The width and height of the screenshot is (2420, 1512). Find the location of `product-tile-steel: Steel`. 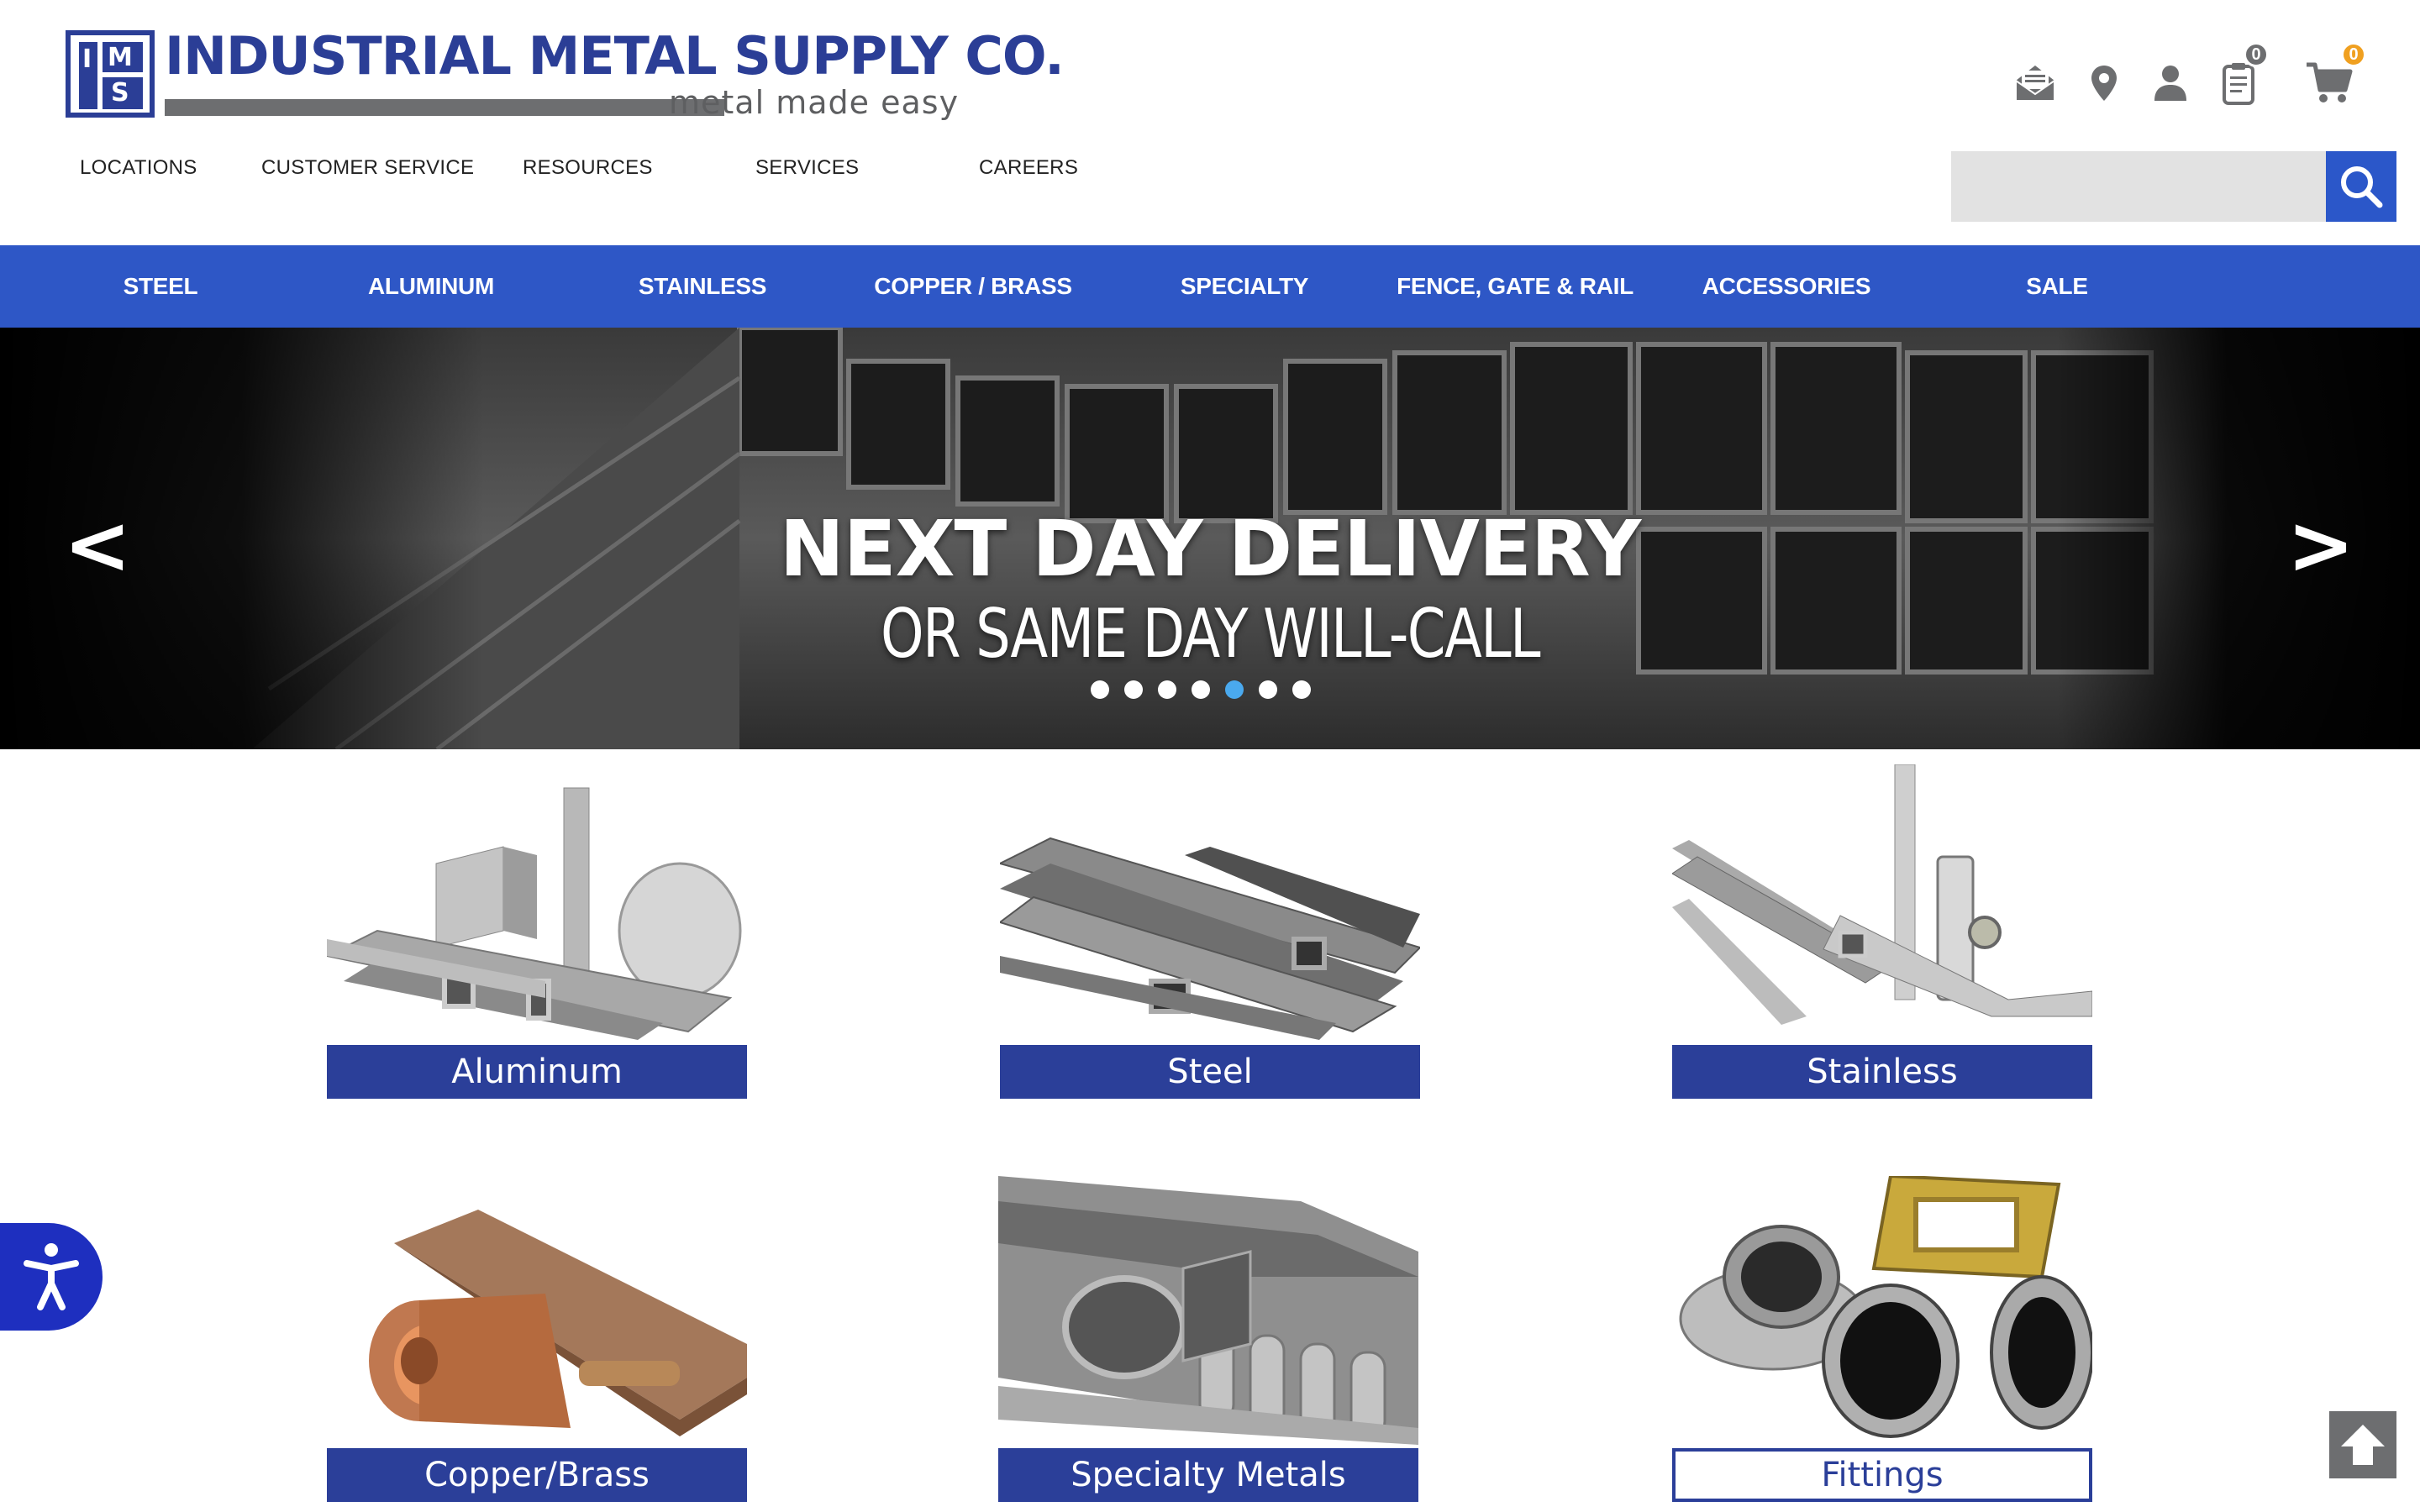

product-tile-steel: Steel is located at coordinates (1210, 932).